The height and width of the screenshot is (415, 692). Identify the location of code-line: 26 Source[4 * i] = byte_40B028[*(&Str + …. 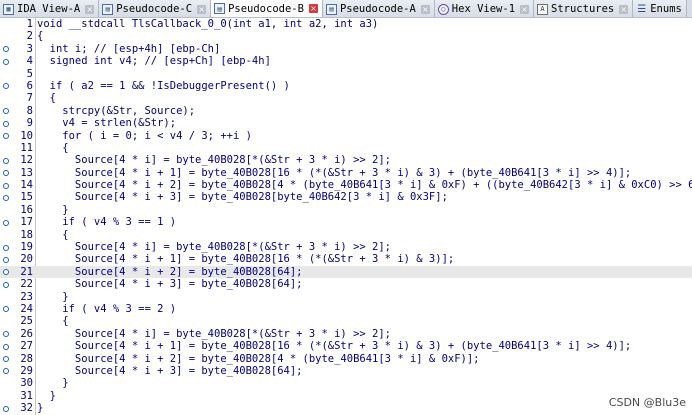
(346, 334).